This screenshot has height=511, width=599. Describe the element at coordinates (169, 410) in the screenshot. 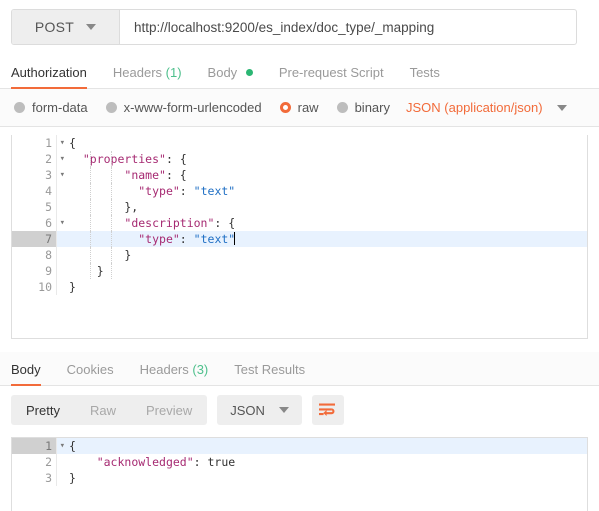

I see `view-mode-preview: Preview` at that location.